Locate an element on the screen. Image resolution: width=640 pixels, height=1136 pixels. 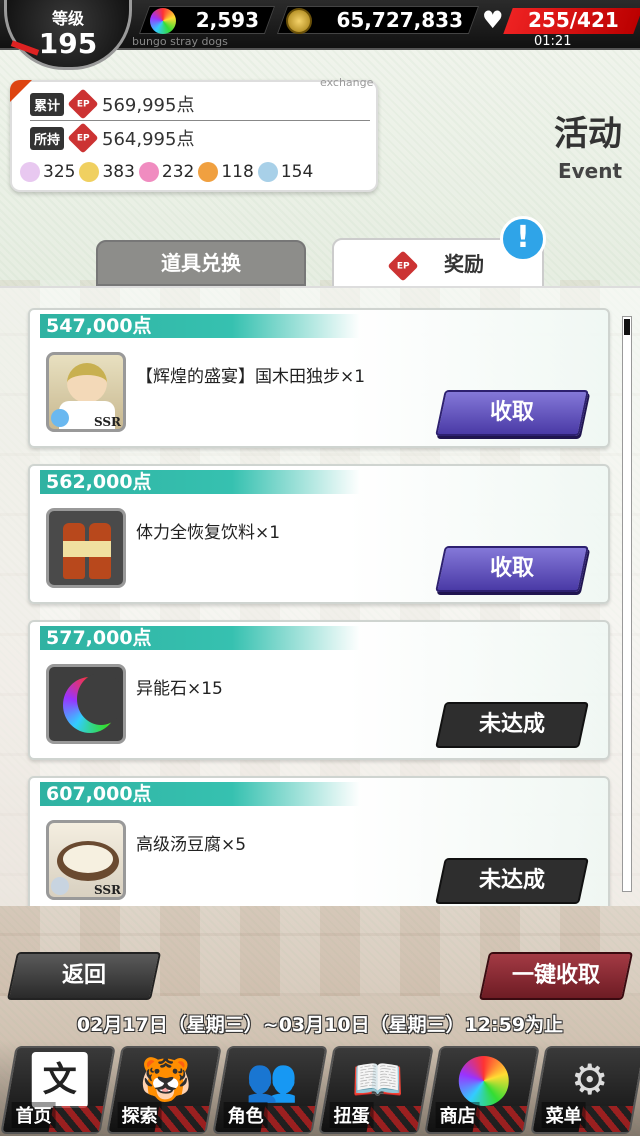
event-title: 活动 Event is located at coordinates (588, 144).